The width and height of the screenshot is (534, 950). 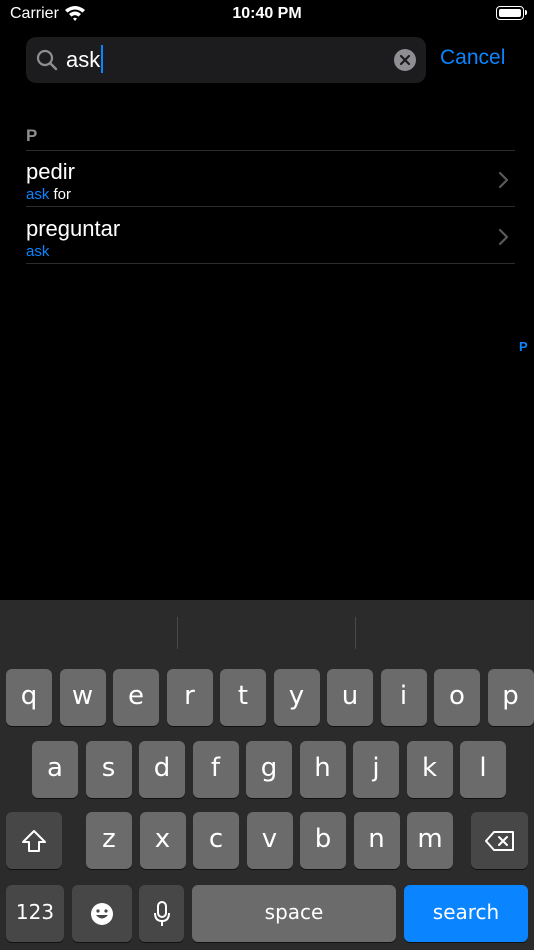 I want to click on translation-rest: for, so click(x=60, y=194).